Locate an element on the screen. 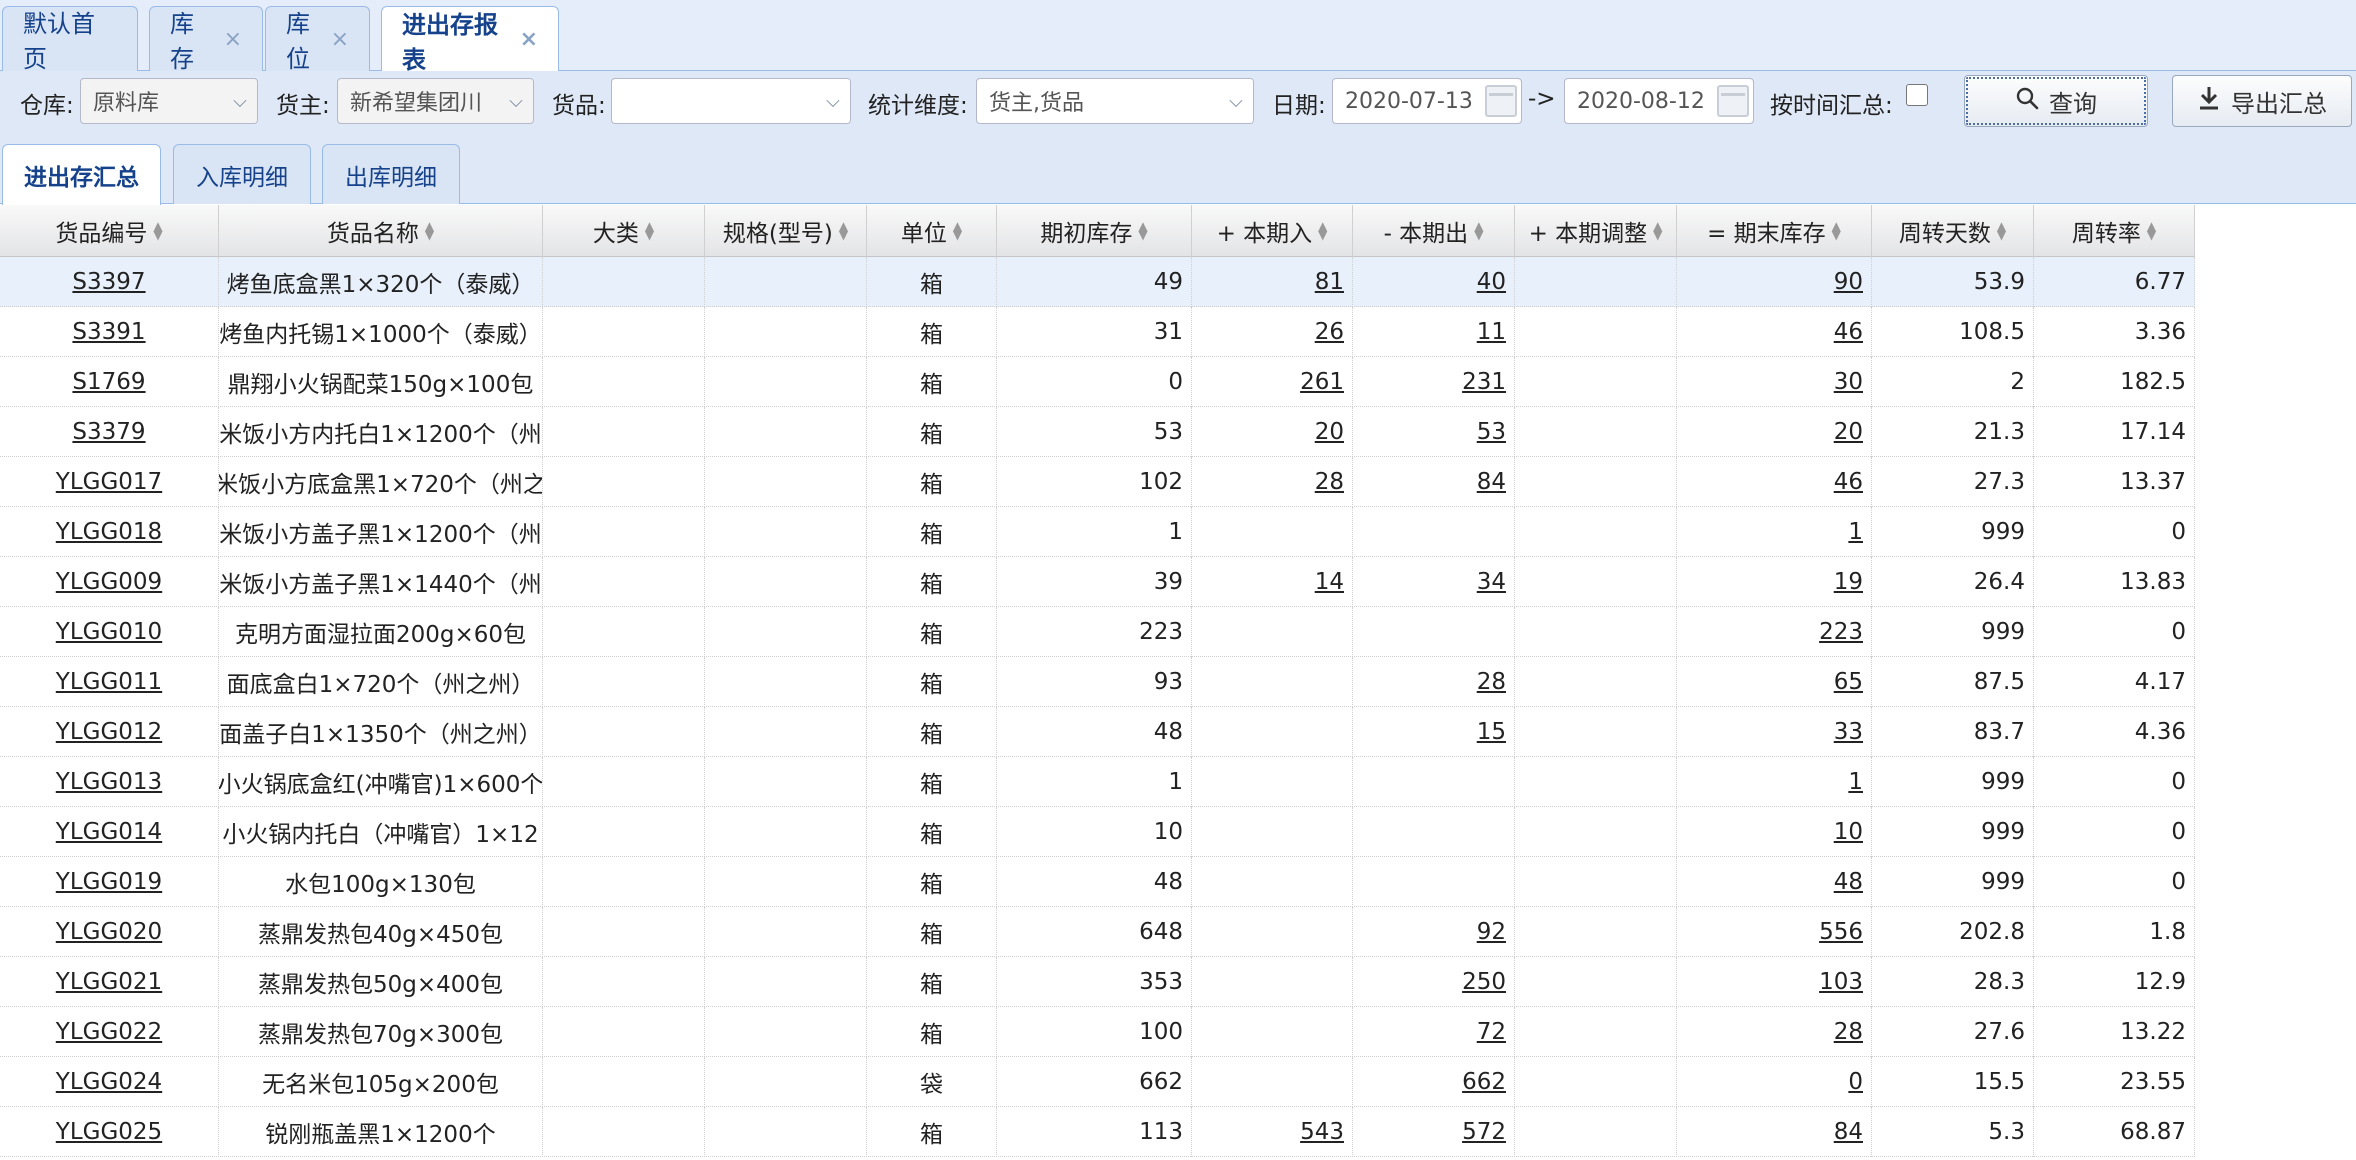 The width and height of the screenshot is (2356, 1160). cell-in-link: 20 is located at coordinates (1329, 432).